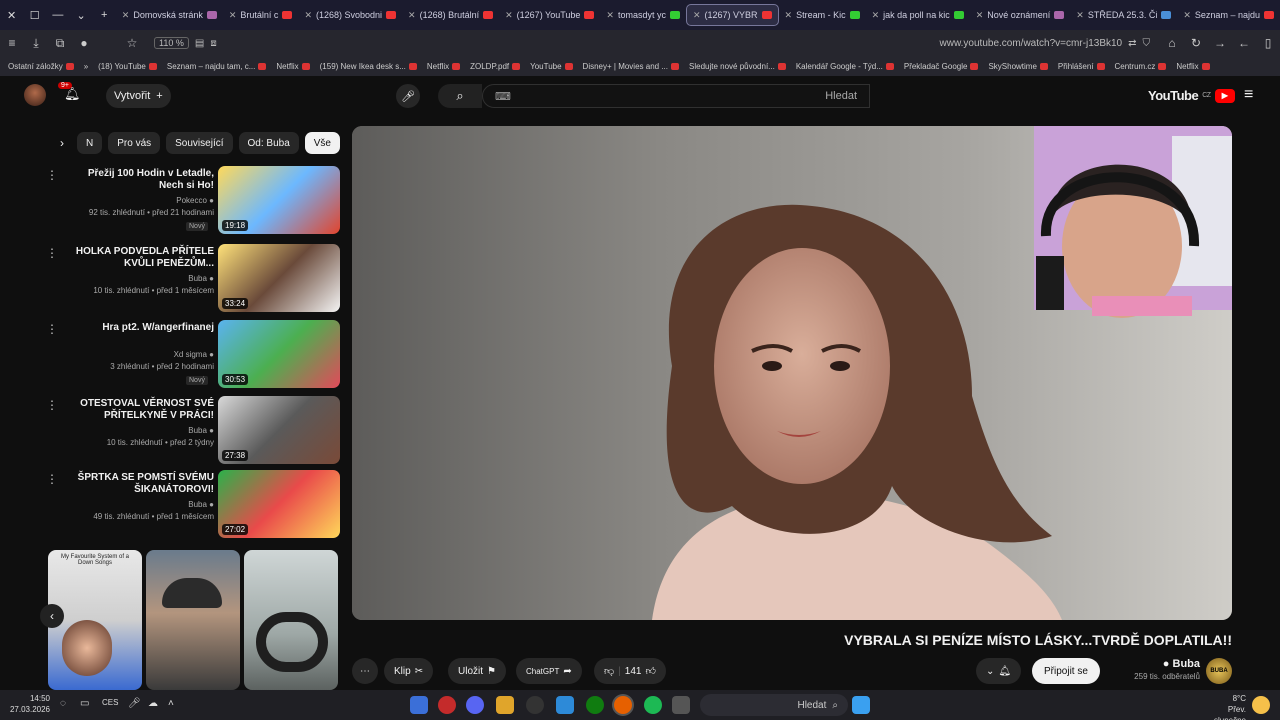  Describe the element at coordinates (681, 705) in the screenshot. I see `task-view-icon` at that location.